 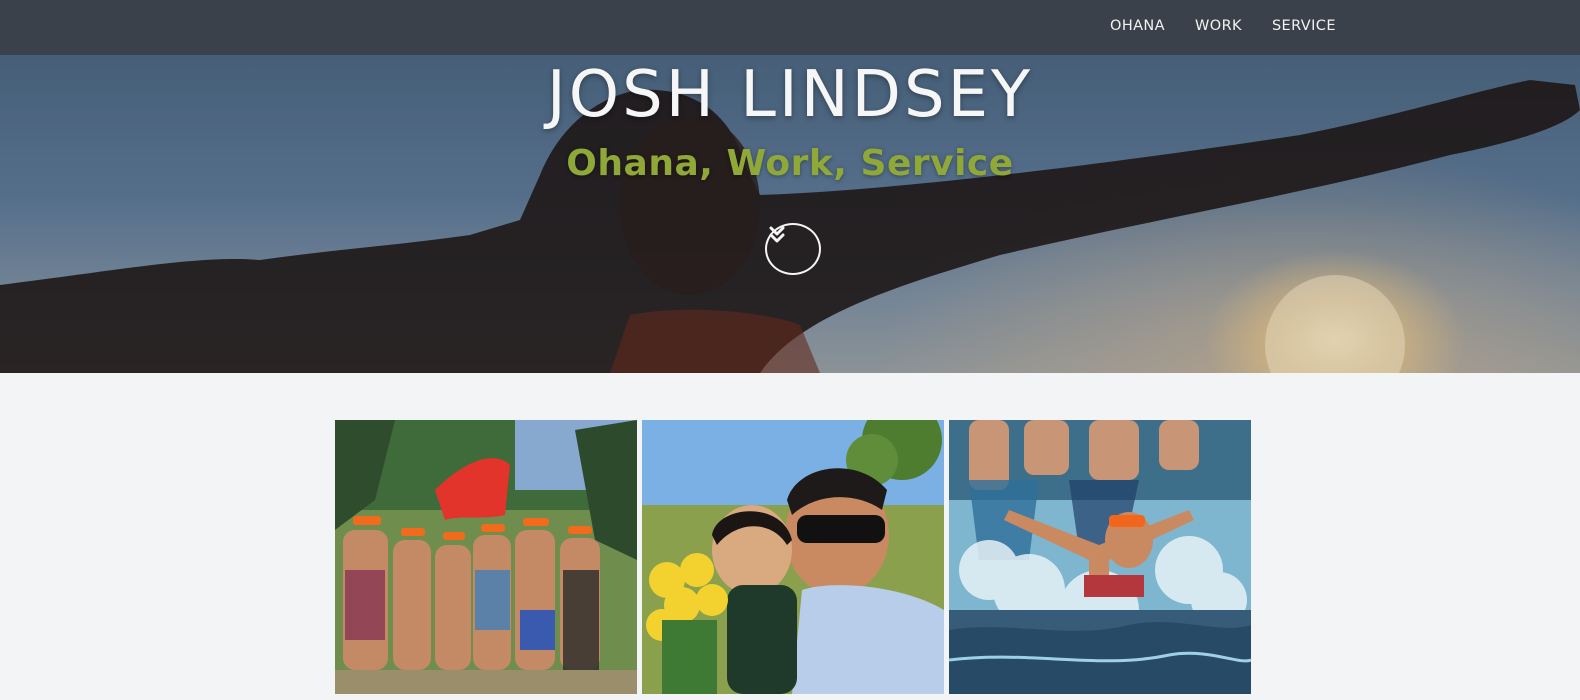 I want to click on waterfall-photo-image, so click(x=1100, y=557).